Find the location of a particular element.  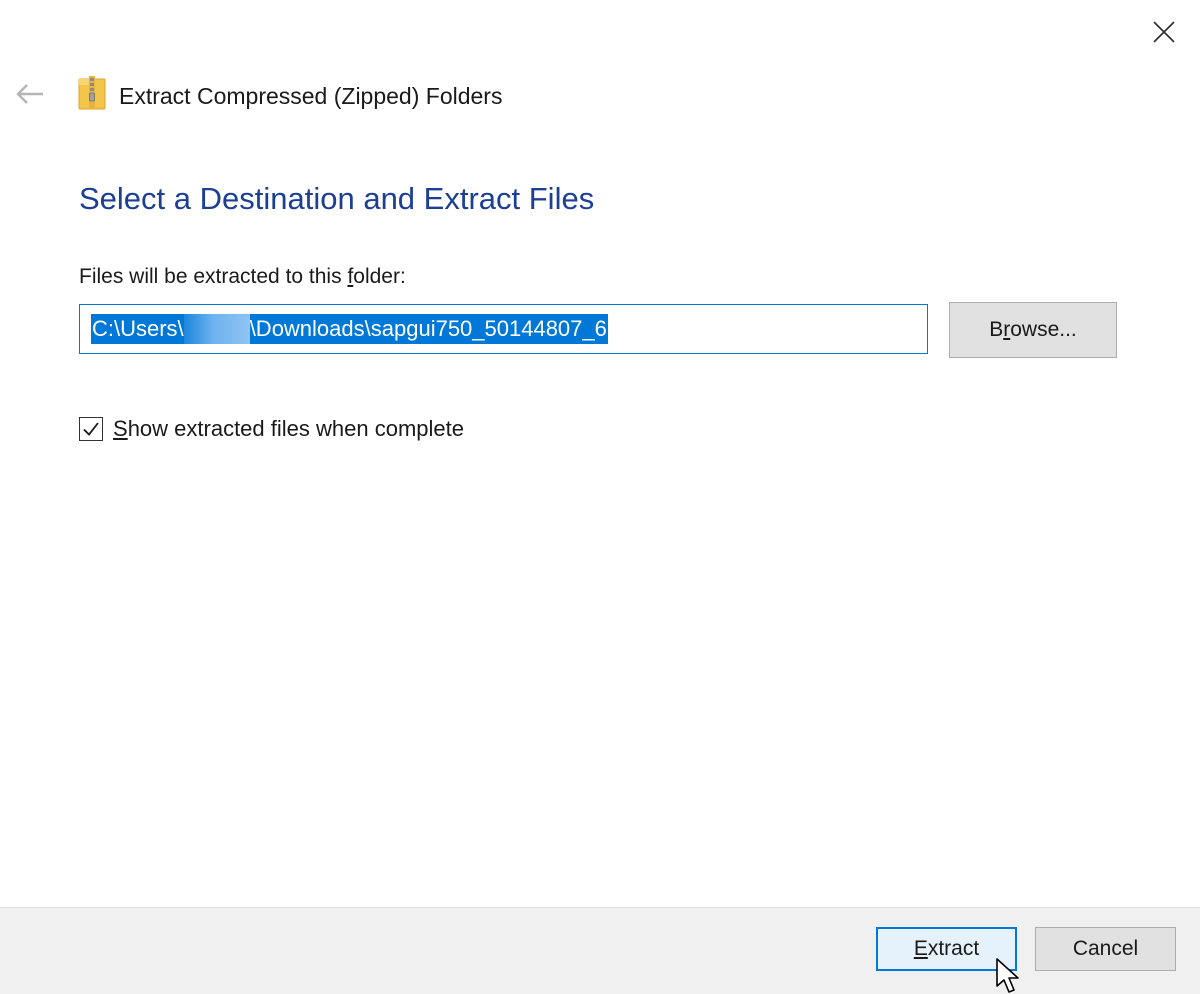

window-title: Extract Compressed (Zipped) Folders is located at coordinates (311, 96).